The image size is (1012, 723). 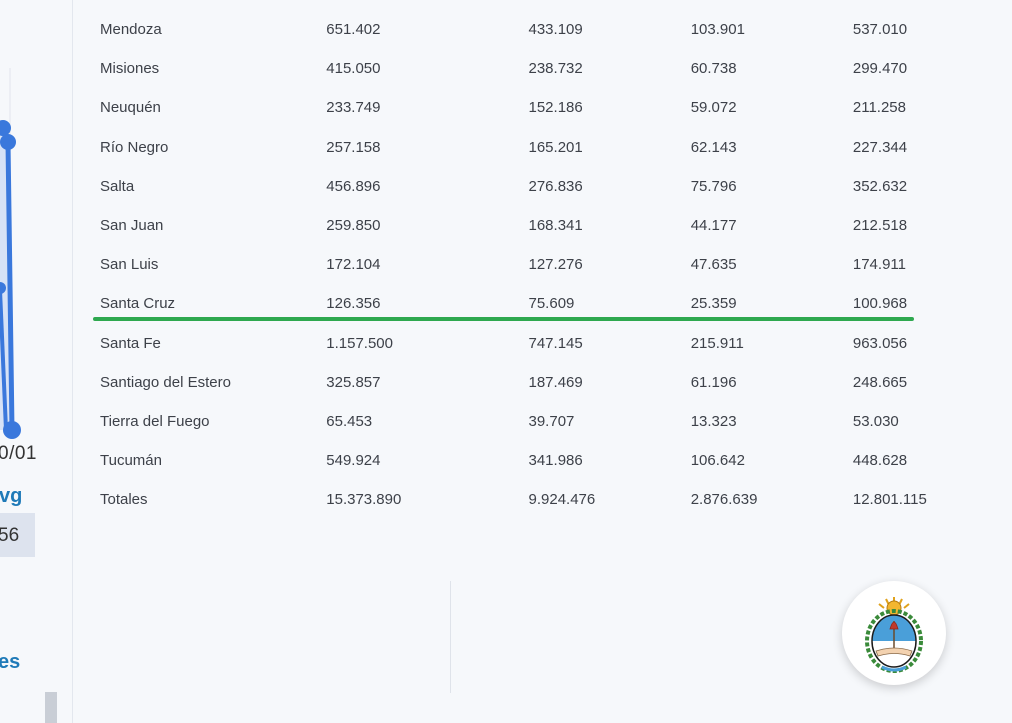 What do you see at coordinates (713, 265) in the screenshot?
I see `cell-value: 47.635` at bounding box center [713, 265].